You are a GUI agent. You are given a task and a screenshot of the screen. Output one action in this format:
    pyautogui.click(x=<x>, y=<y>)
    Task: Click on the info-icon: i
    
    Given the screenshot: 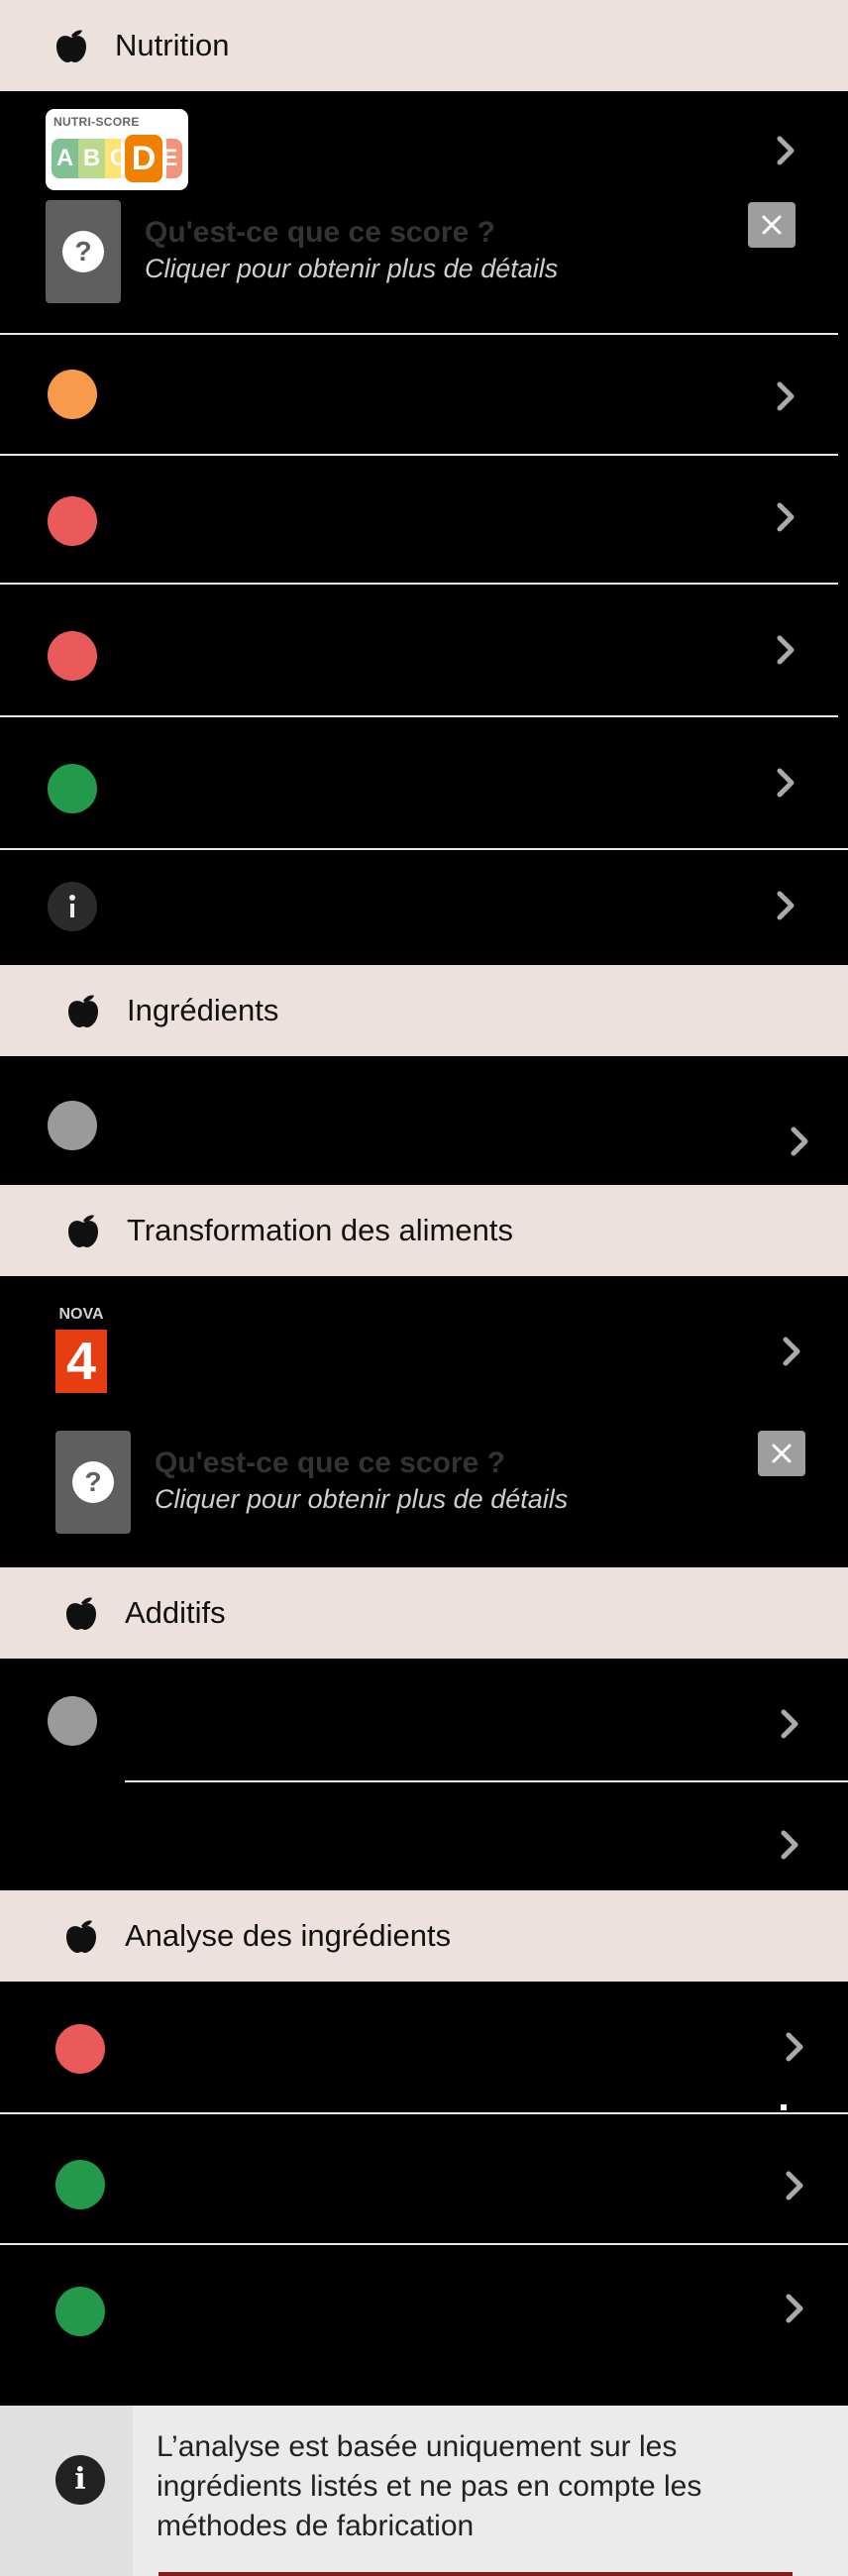 What is the action you would take?
    pyautogui.click(x=80, y=2480)
    